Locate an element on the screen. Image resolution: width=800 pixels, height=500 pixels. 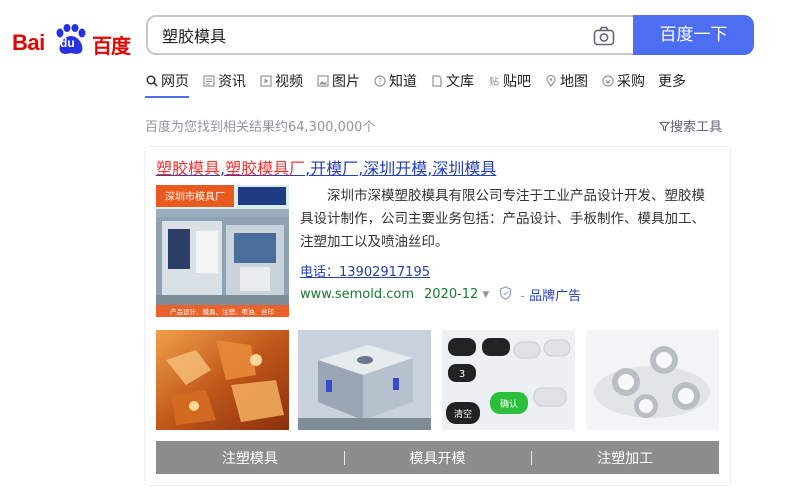
sitelink-mold-opening: 模具开模 is located at coordinates (437, 458).